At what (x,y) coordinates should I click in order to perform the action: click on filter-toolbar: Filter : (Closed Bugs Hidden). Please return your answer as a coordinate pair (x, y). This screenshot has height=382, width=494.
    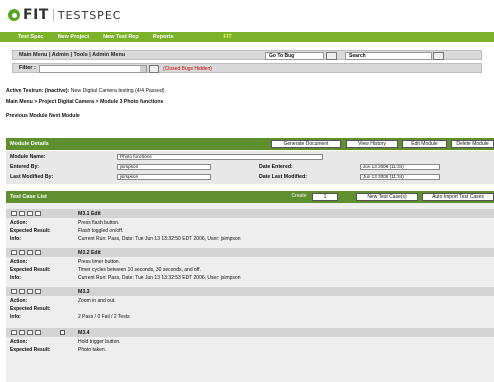
    Looking at the image, I should click on (247, 68).